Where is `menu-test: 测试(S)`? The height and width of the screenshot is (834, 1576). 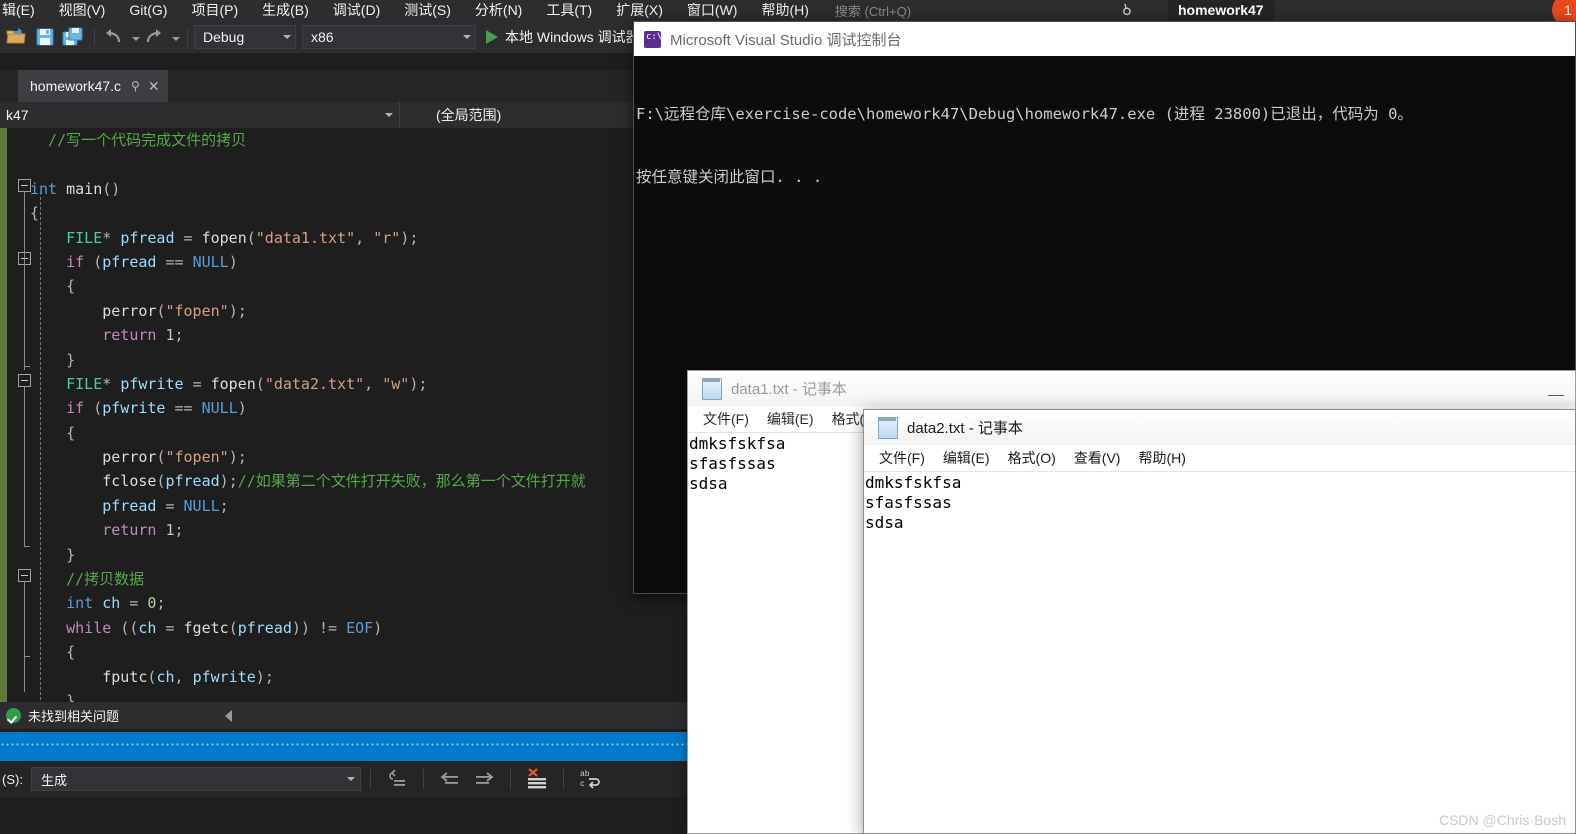
menu-test: 测试(S) is located at coordinates (427, 10).